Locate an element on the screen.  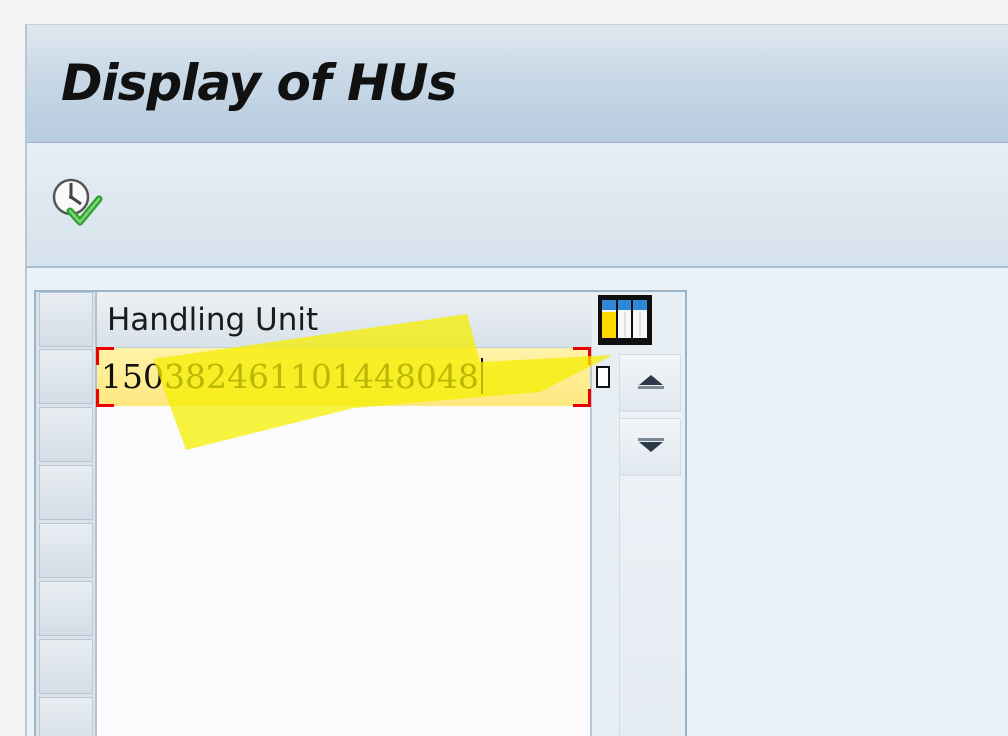
handling-unit-value: 150382461101448048 is located at coordinates (290, 376).